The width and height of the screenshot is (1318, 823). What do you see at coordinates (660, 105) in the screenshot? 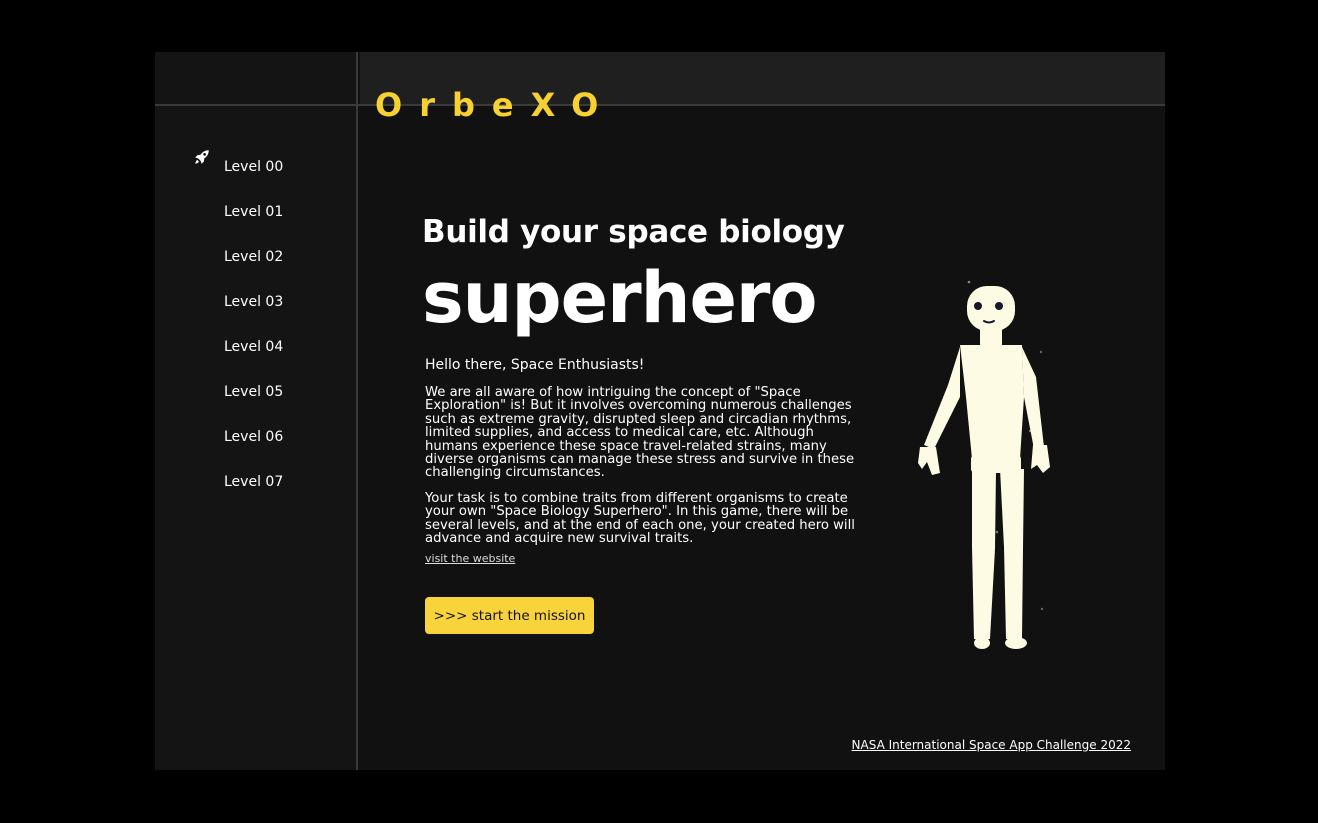
I see `header-divider` at bounding box center [660, 105].